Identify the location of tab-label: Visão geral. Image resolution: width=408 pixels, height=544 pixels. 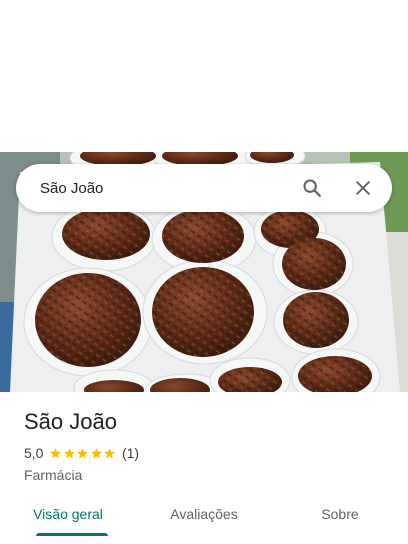
(68, 514).